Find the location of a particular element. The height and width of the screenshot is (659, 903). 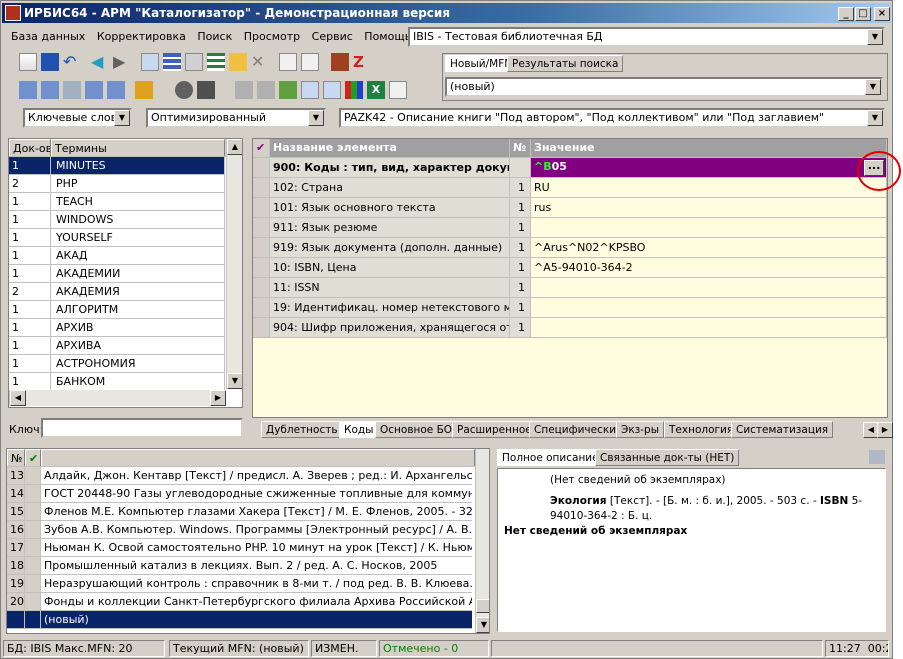

go-icon is located at coordinates (288, 90).